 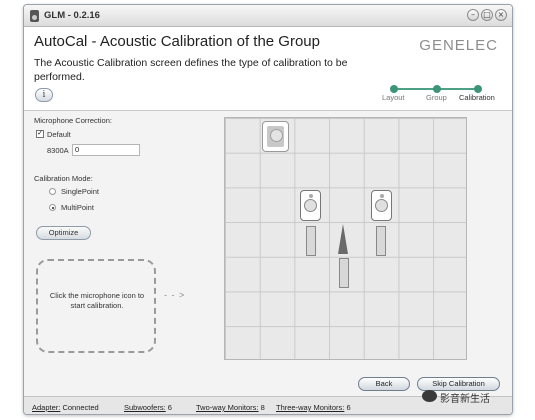 What do you see at coordinates (429, 396) in the screenshot?
I see `watermark-icon` at bounding box center [429, 396].